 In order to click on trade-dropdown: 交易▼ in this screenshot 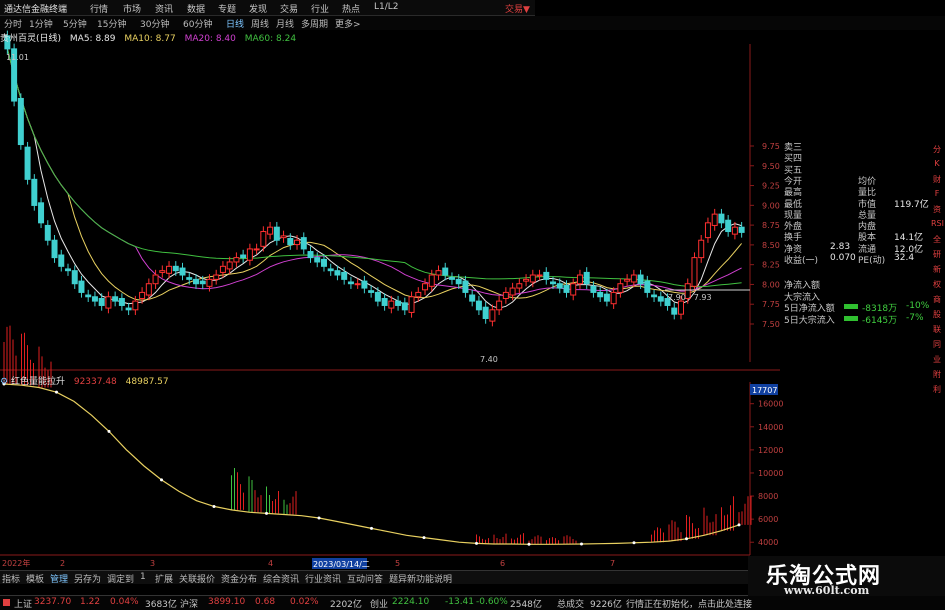, I will do `click(517, 8)`.